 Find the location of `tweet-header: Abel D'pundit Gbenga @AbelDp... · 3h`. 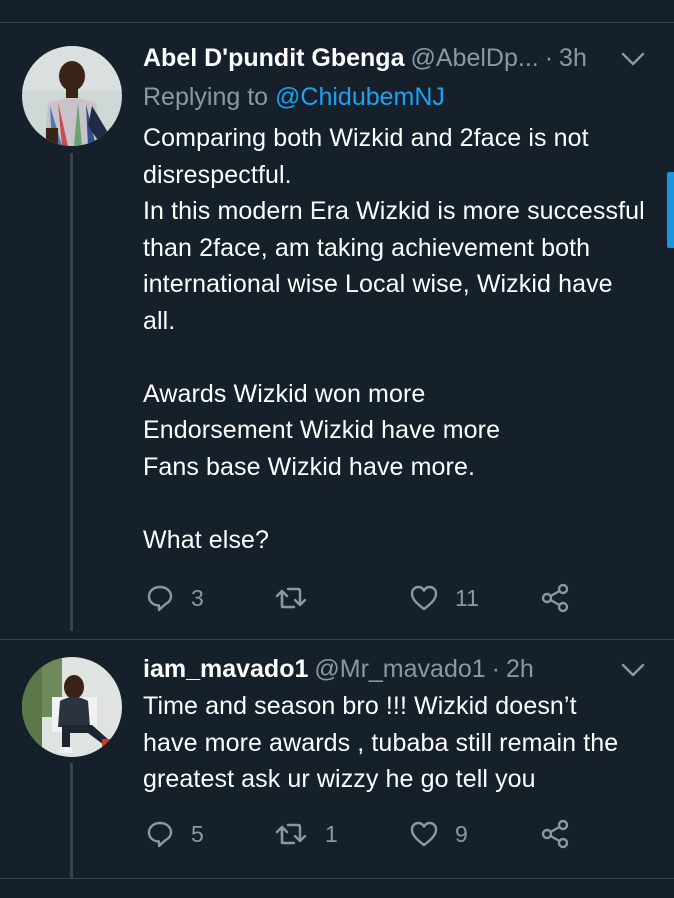

tweet-header: Abel D'pundit Gbenga @AbelDp... · 3h is located at coordinates (365, 58).